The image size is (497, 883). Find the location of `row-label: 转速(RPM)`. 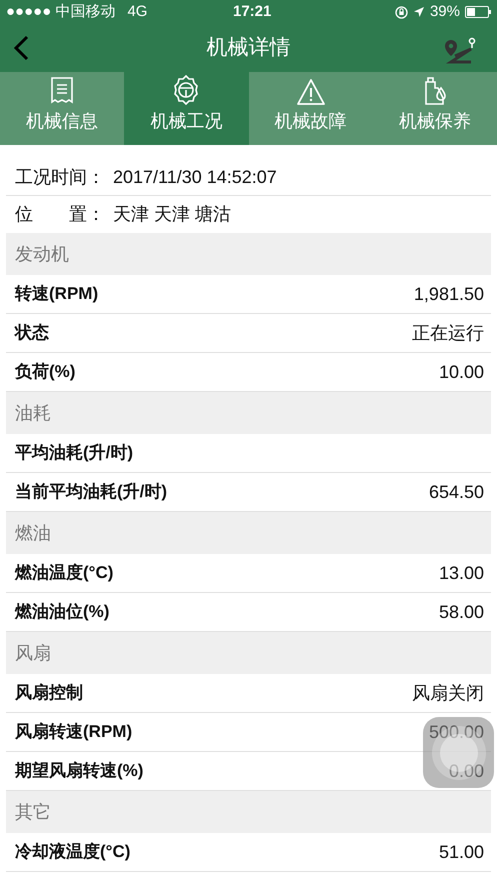

row-label: 转速(RPM) is located at coordinates (56, 294).